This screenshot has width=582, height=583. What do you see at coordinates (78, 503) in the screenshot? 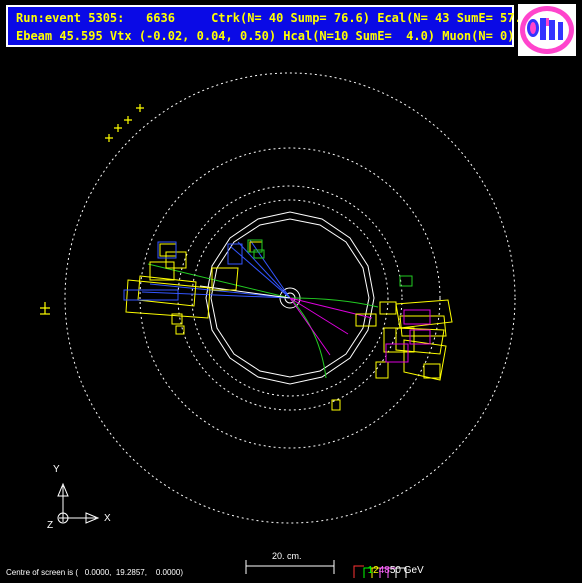
I see `axis-gizmo` at bounding box center [78, 503].